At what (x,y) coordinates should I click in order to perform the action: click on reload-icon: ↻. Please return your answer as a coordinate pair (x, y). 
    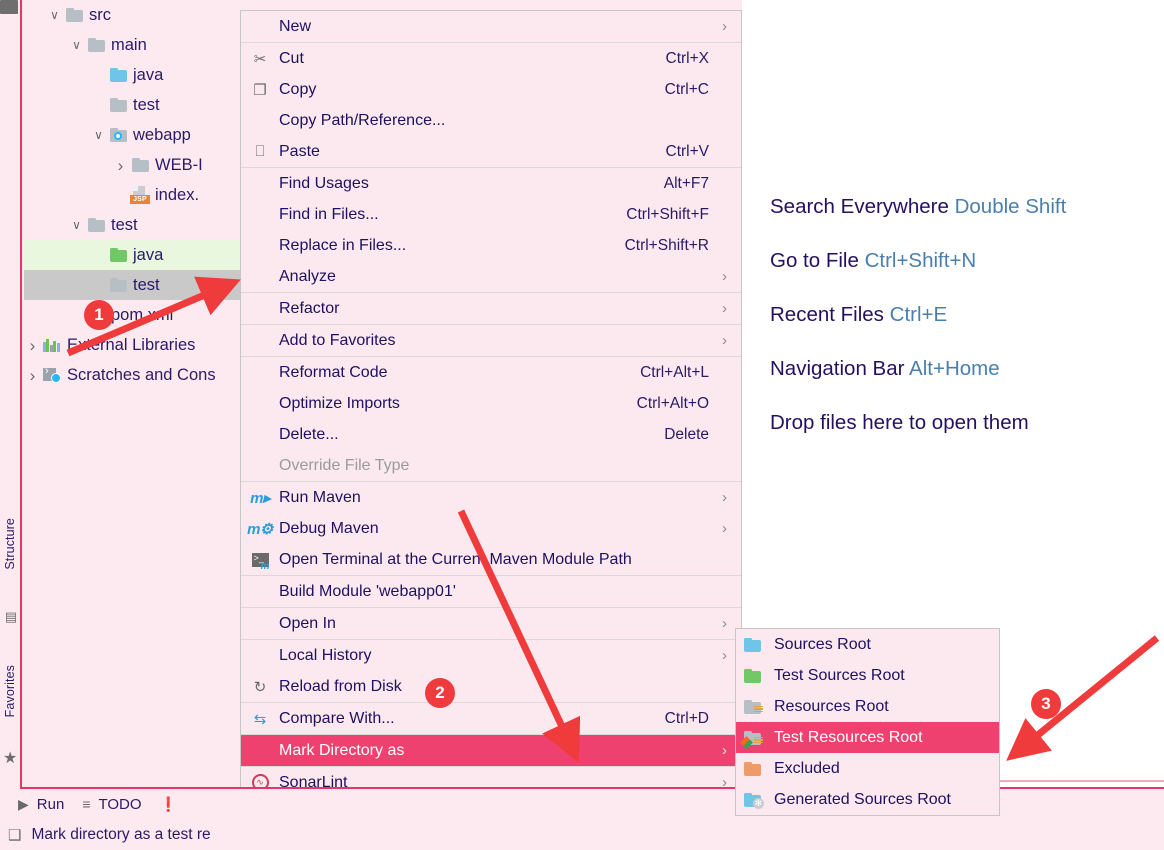
    Looking at the image, I should click on (260, 687).